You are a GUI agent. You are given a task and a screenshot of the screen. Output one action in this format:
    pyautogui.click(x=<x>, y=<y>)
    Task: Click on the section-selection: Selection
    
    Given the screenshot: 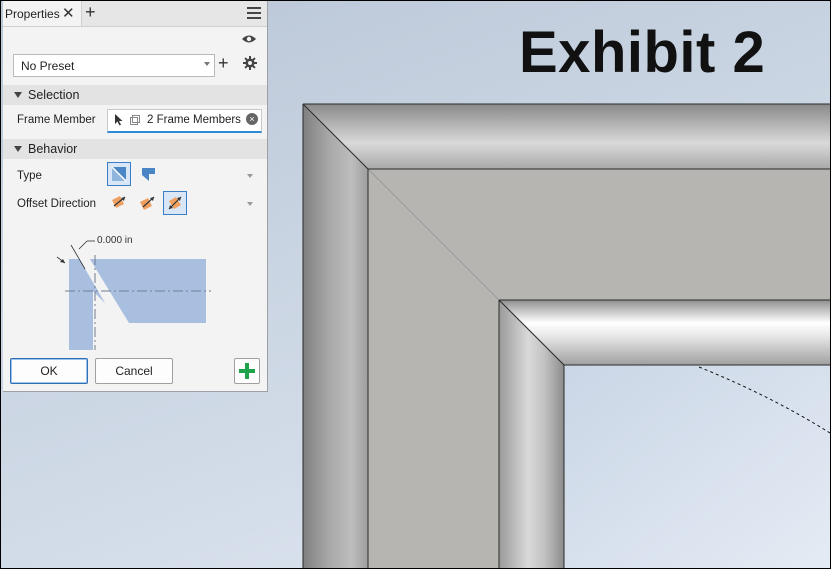 What is the action you would take?
    pyautogui.click(x=135, y=95)
    